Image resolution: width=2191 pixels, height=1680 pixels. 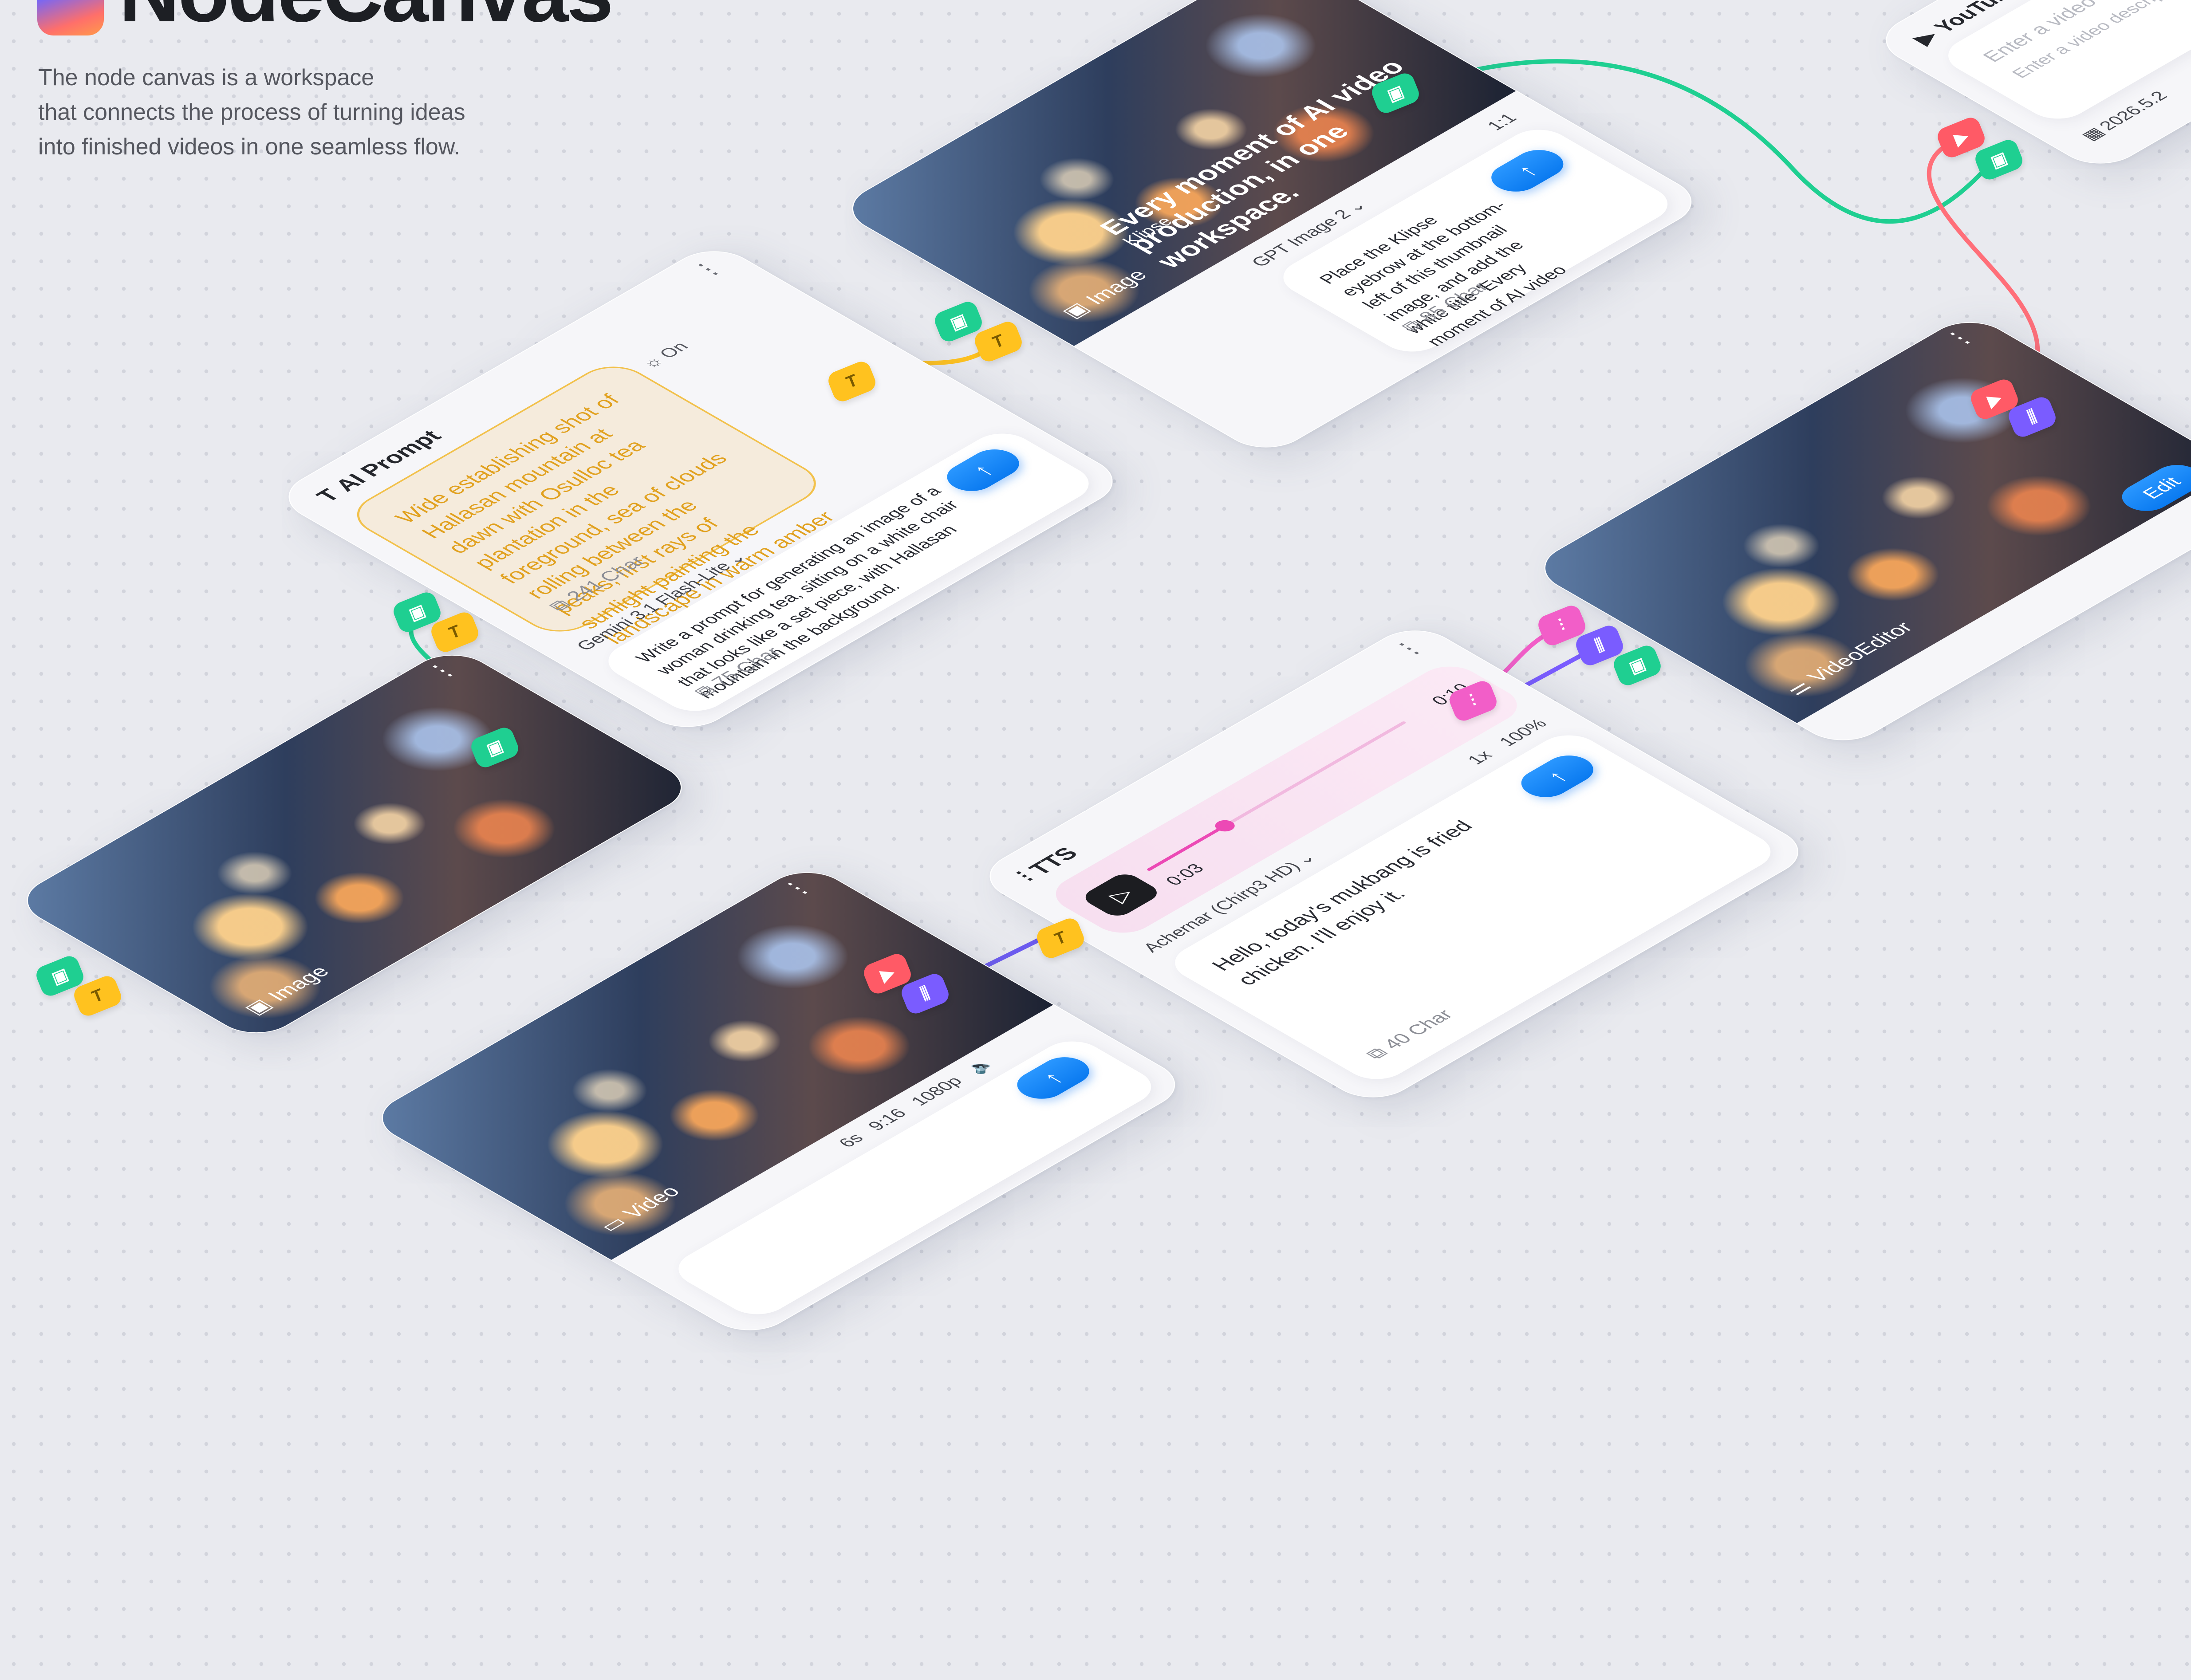 I want to click on duration: 6s, so click(x=851, y=1141).